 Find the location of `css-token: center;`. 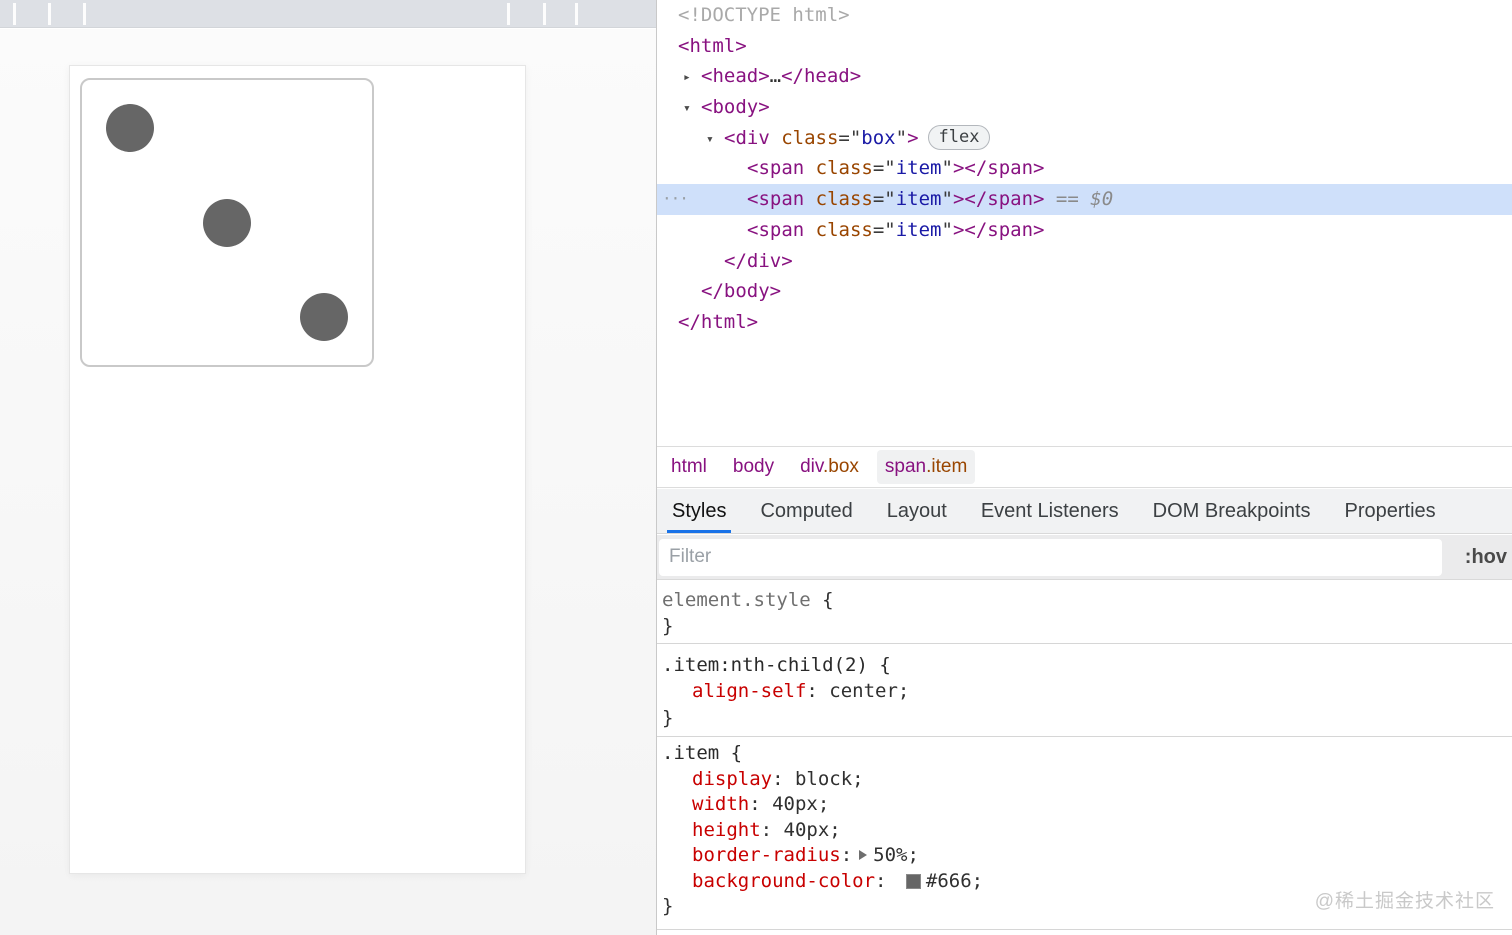

css-token: center; is located at coordinates (869, 691).